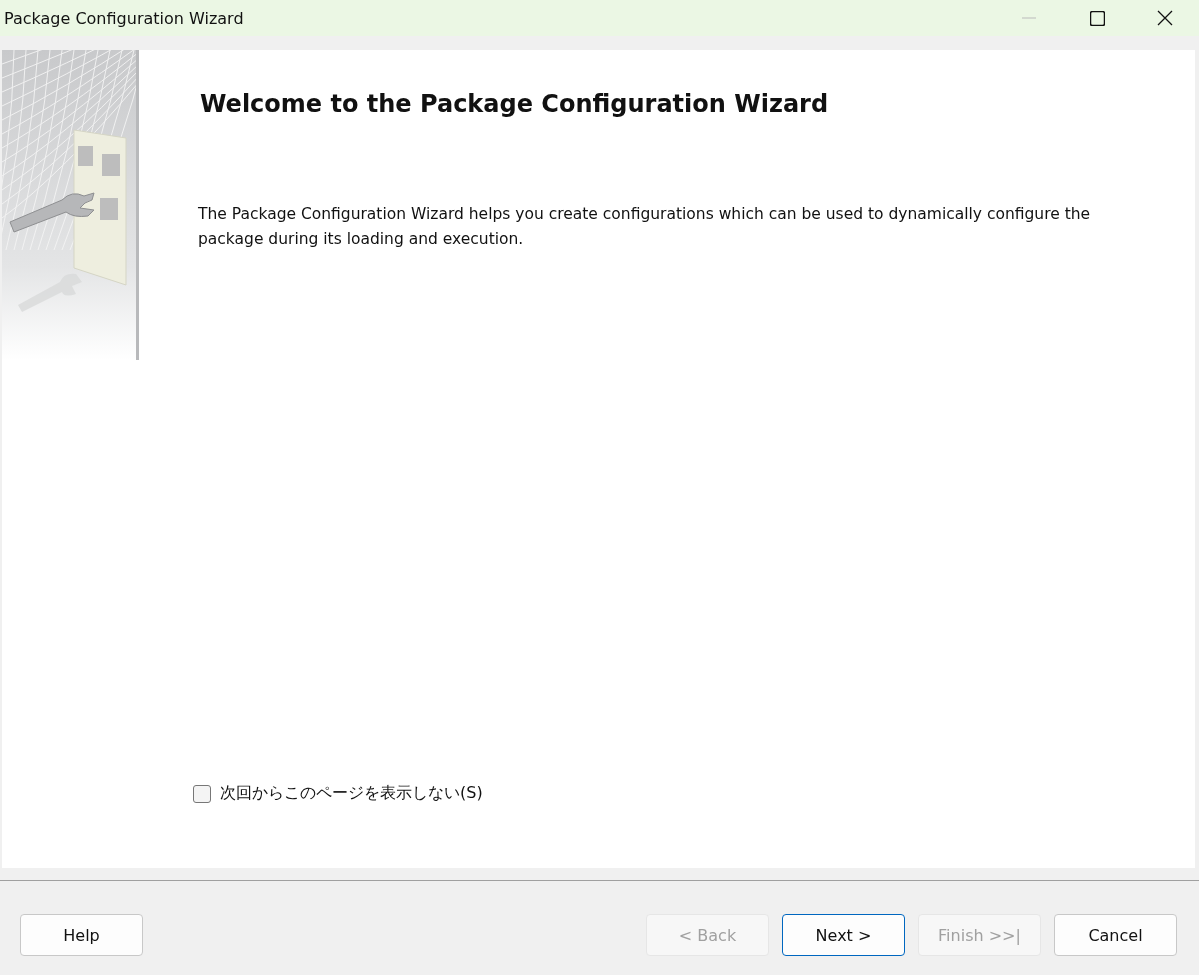 The width and height of the screenshot is (1199, 975). Describe the element at coordinates (351, 793) in the screenshot. I see `checkbox-label: 次回からこのページを表示しない(S)` at that location.